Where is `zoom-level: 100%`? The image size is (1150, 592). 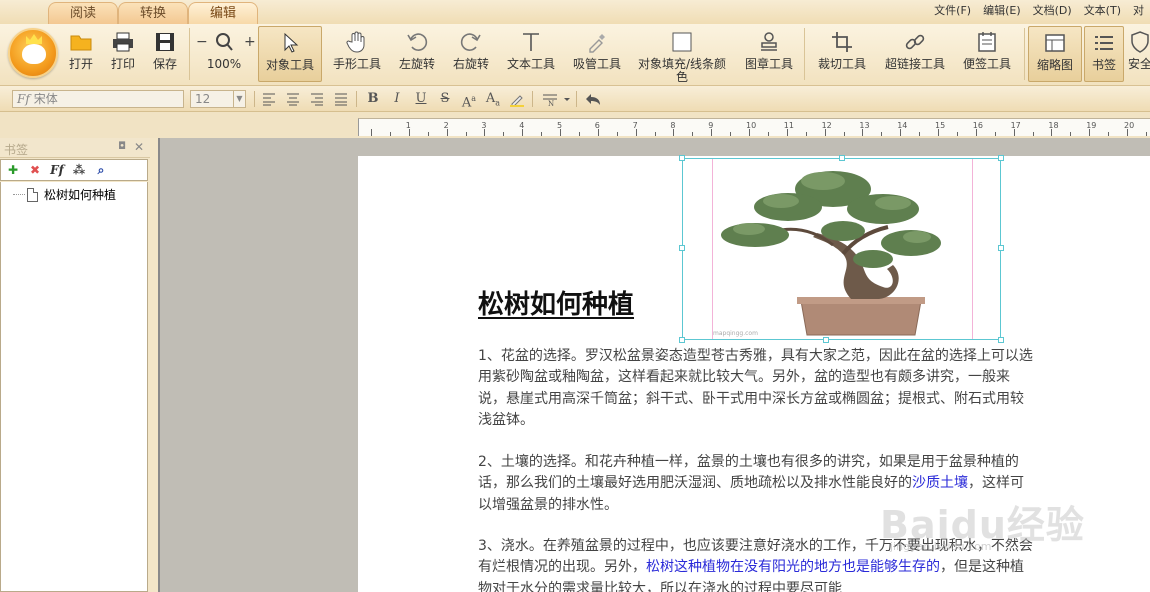 zoom-level: 100% is located at coordinates (224, 64).